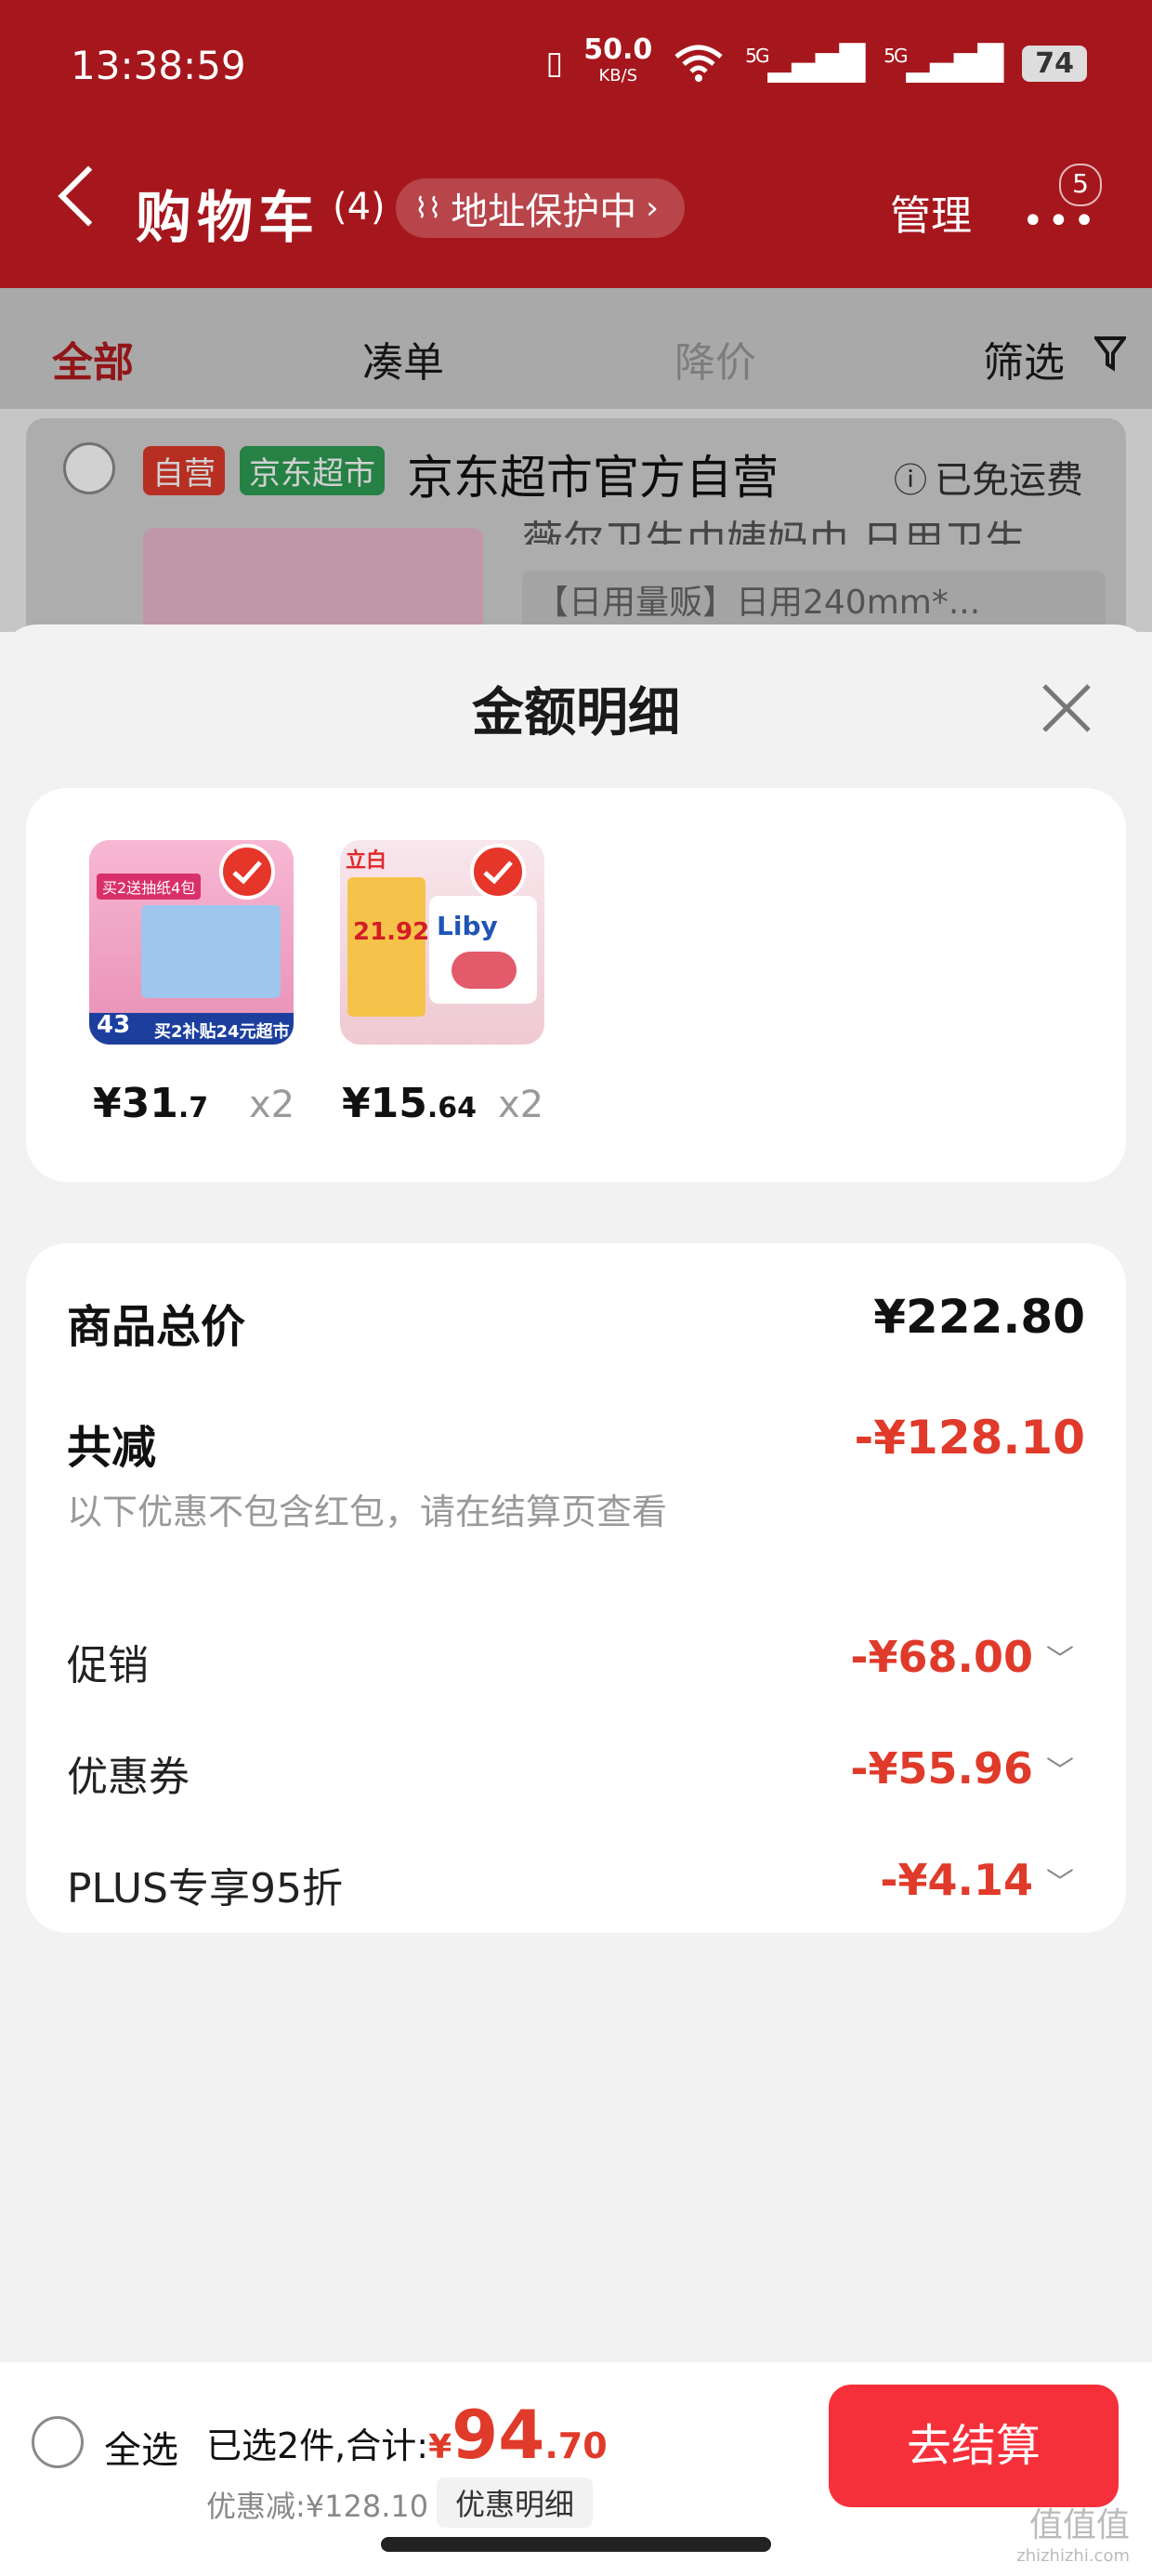 The height and width of the screenshot is (2576, 1152). Describe the element at coordinates (205, 1888) in the screenshot. I see `plus-row-label: PLUS专享95折` at that location.